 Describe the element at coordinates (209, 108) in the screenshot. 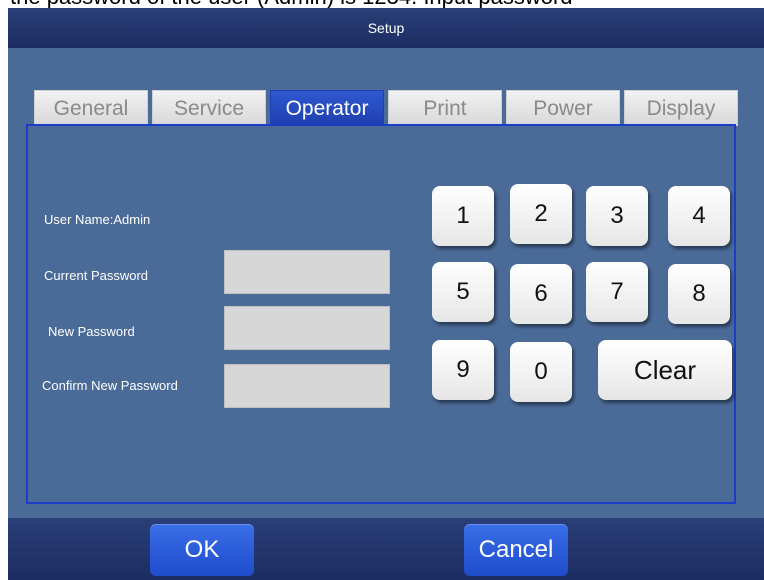

I see `tab-service: Service` at that location.